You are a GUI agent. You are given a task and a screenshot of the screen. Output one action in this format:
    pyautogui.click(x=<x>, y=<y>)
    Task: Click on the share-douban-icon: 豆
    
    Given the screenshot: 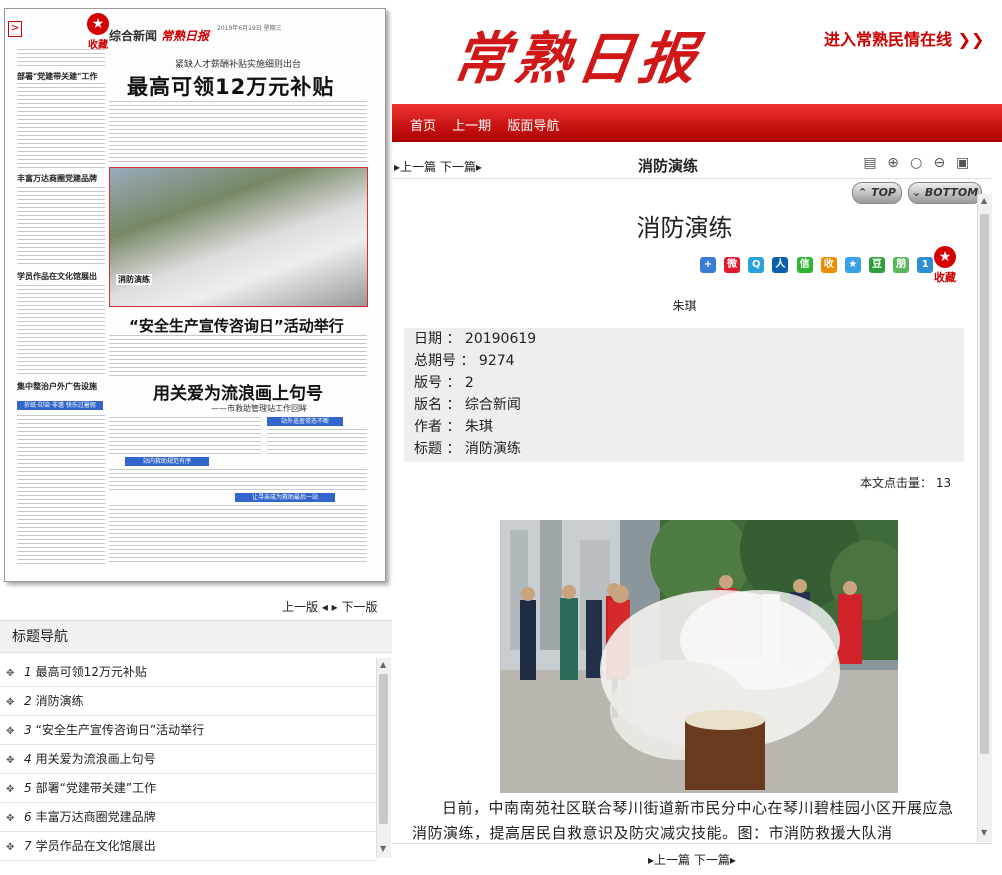 What is the action you would take?
    pyautogui.click(x=876, y=265)
    